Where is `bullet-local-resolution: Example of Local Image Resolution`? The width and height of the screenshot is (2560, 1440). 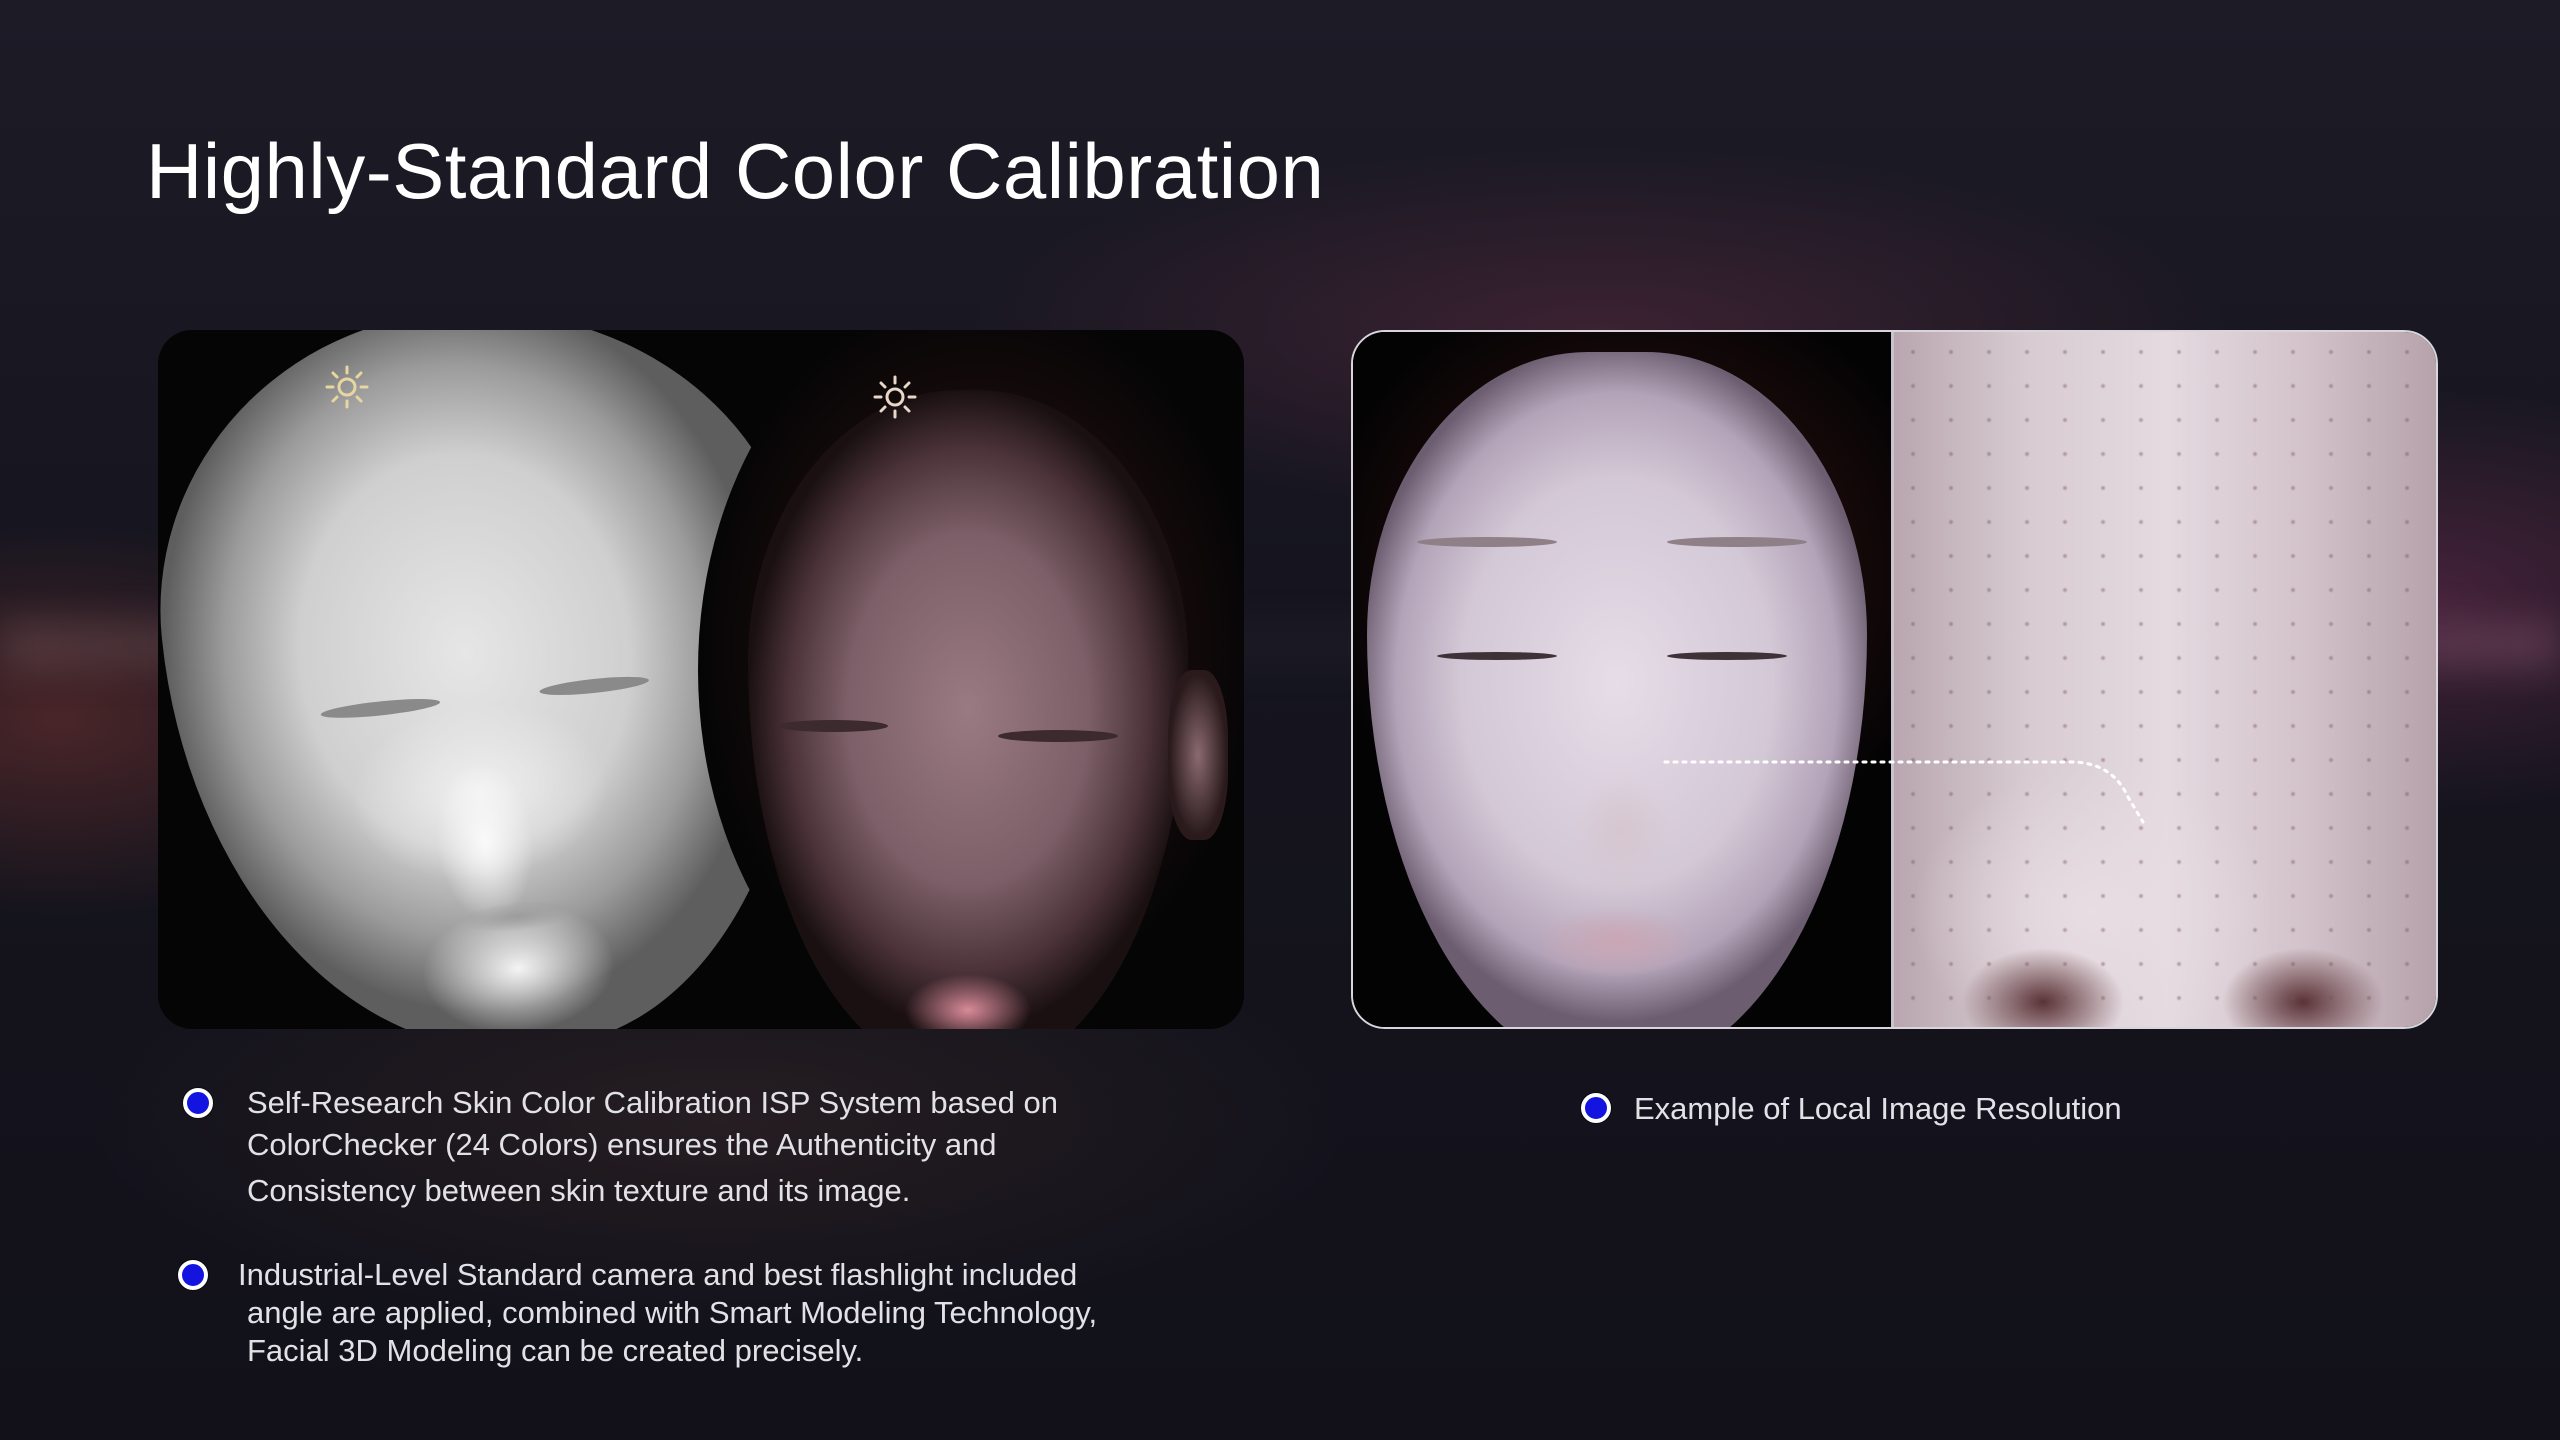 bullet-local-resolution: Example of Local Image Resolution is located at coordinates (1878, 1109).